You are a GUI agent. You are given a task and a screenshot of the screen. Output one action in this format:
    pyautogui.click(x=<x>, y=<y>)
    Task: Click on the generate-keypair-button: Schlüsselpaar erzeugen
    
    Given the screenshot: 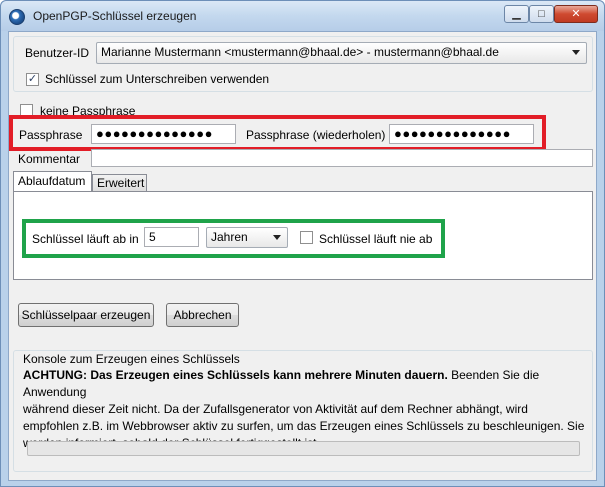 What is the action you would take?
    pyautogui.click(x=86, y=315)
    